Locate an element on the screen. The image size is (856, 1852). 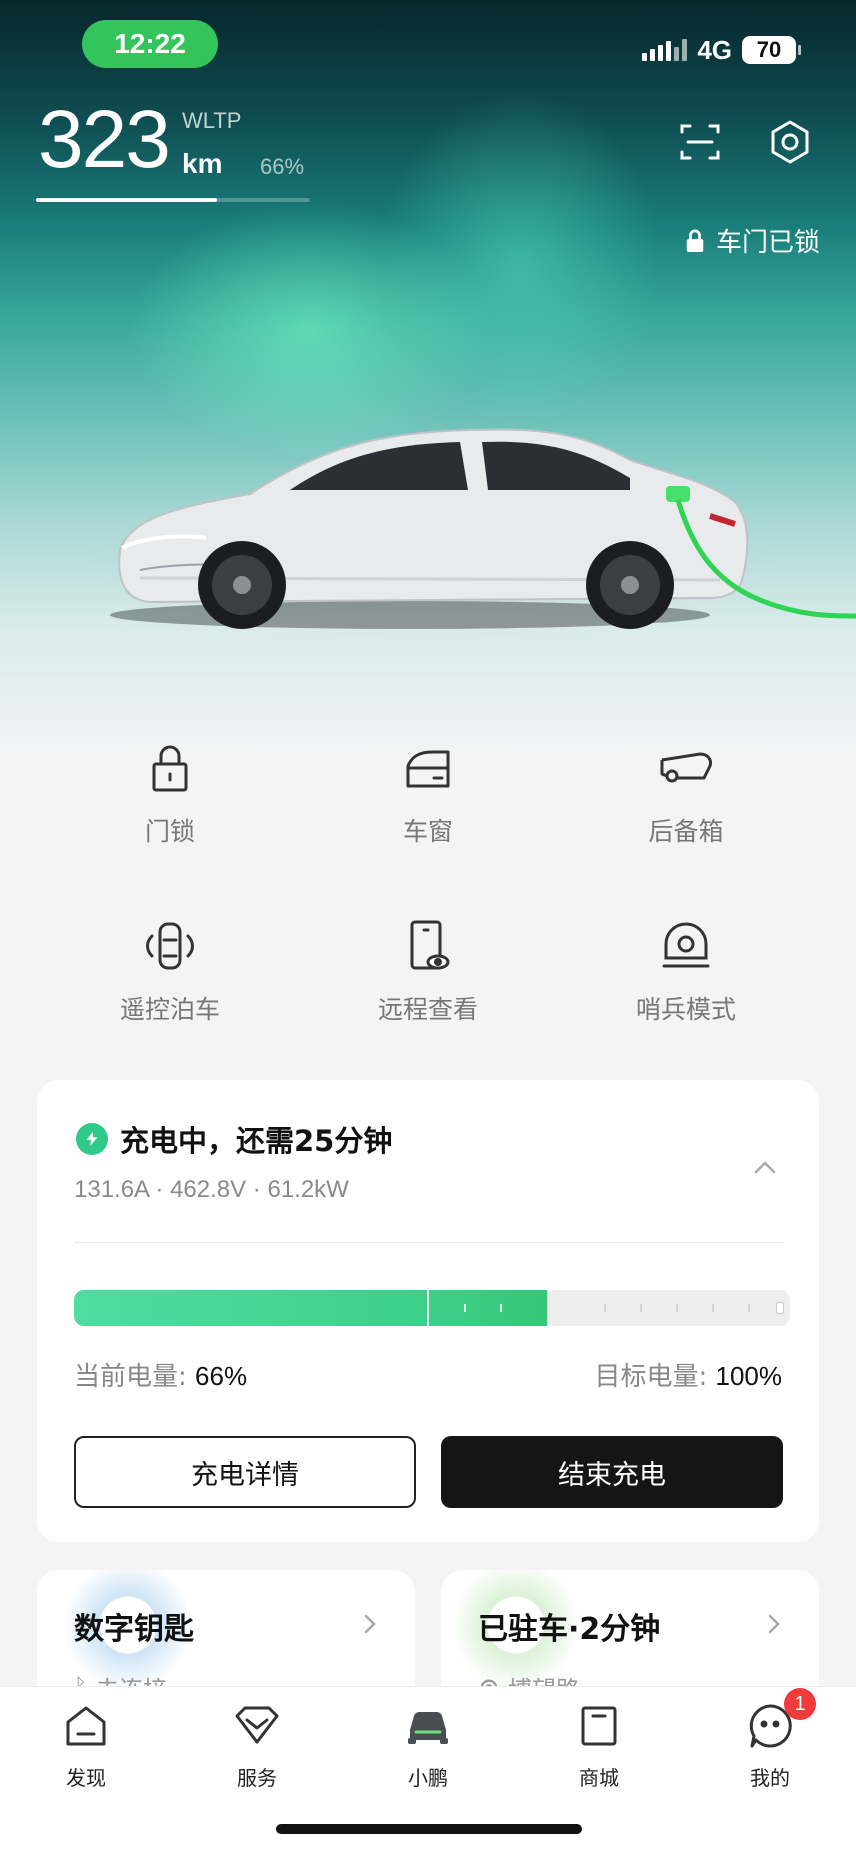
current-soc-label: 当前电量: is located at coordinates (130, 1377).